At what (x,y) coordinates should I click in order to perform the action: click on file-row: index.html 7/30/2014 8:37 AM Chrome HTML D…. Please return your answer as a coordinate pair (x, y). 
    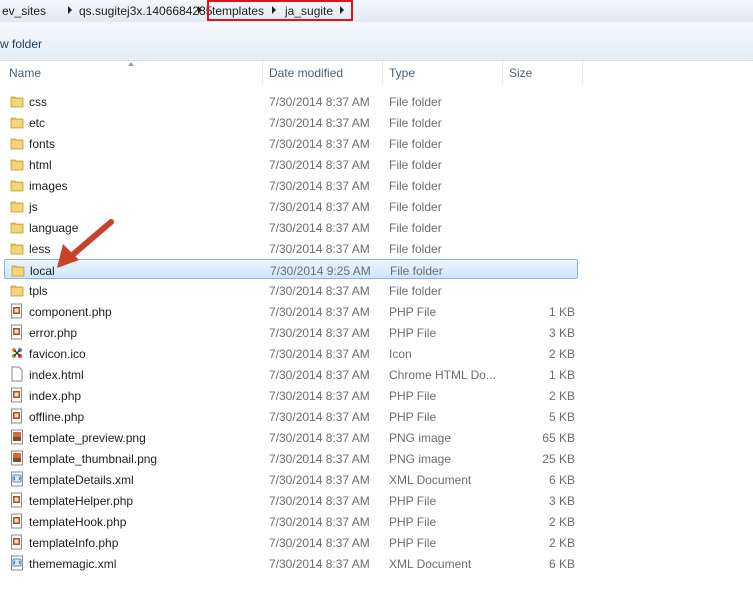
    Looking at the image, I should click on (291, 374).